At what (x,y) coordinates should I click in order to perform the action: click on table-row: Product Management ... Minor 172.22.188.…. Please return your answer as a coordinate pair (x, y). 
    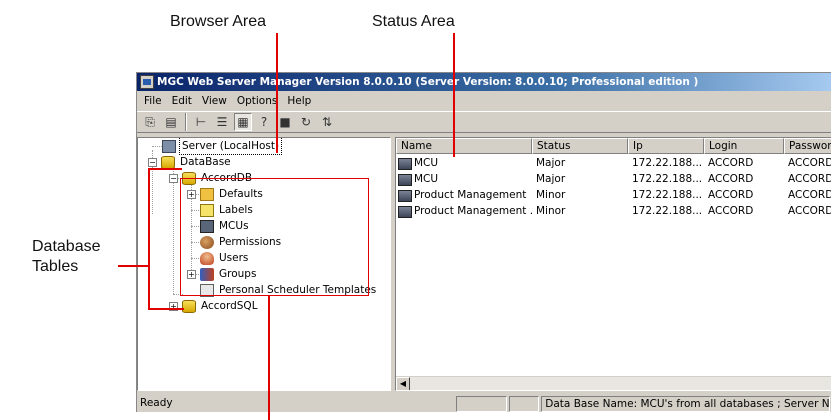
    Looking at the image, I should click on (613, 211).